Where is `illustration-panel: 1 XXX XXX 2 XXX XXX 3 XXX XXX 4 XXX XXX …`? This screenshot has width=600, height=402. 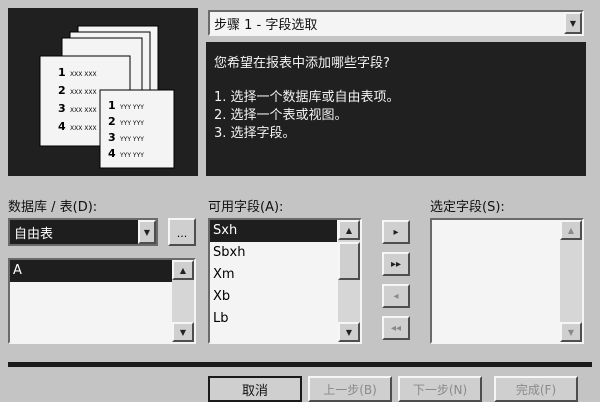 illustration-panel: 1 XXX XXX 2 XXX XXX 3 XXX XXX 4 XXX XXX … is located at coordinates (103, 92).